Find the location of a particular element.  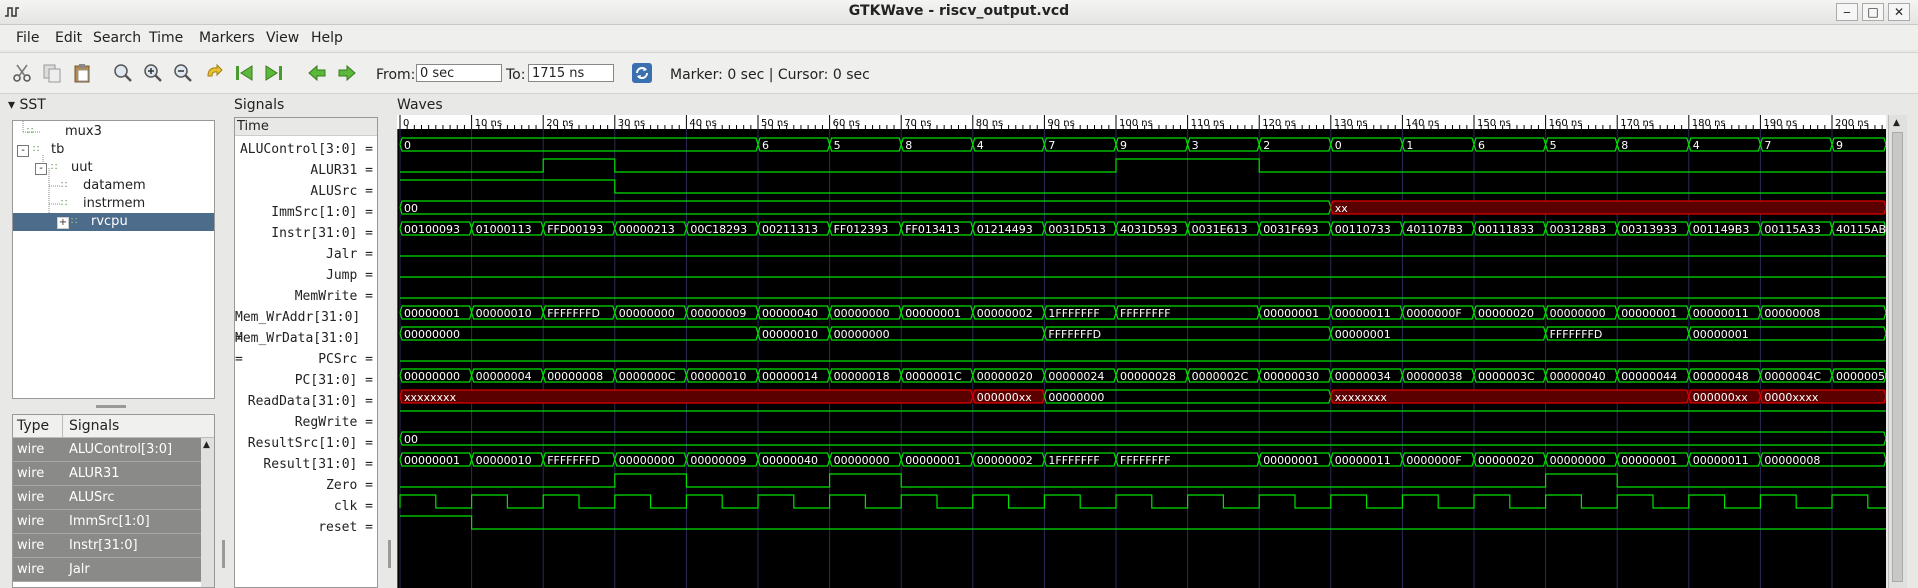

bus-value: 00000008 is located at coordinates (1792, 313).